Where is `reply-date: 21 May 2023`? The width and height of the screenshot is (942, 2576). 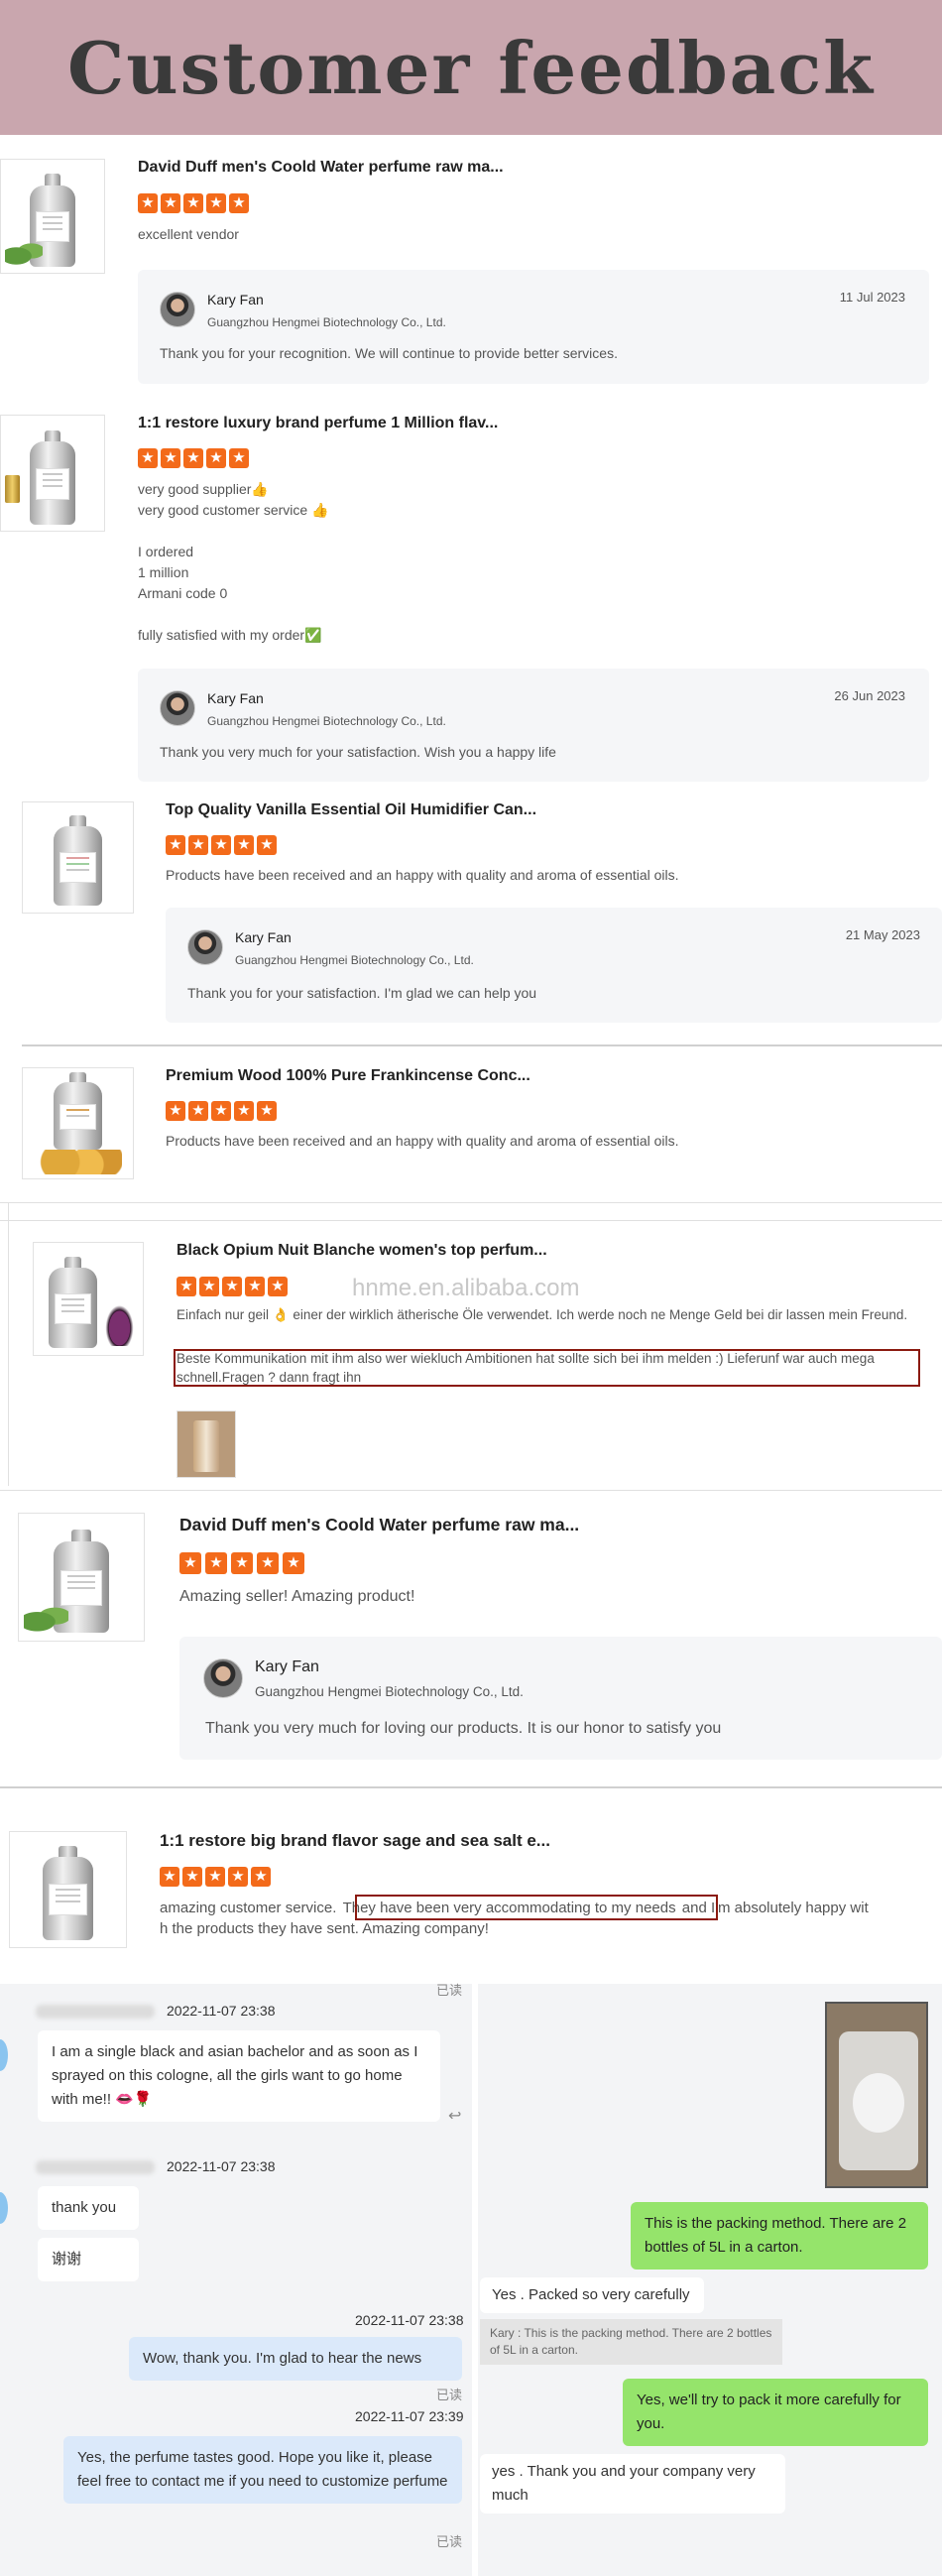 reply-date: 21 May 2023 is located at coordinates (882, 934).